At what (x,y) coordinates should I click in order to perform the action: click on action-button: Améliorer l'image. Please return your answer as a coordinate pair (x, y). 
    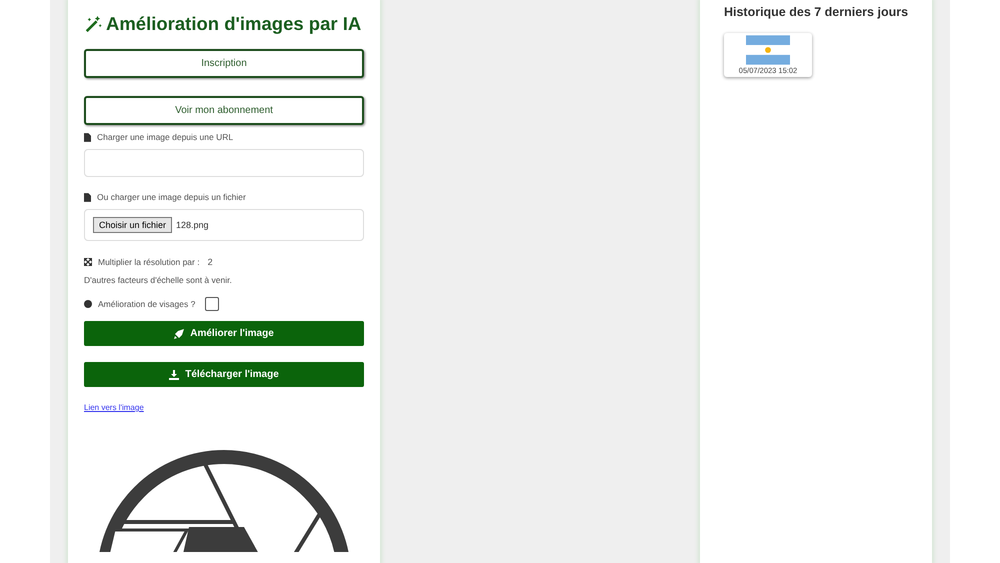
    Looking at the image, I should click on (224, 333).